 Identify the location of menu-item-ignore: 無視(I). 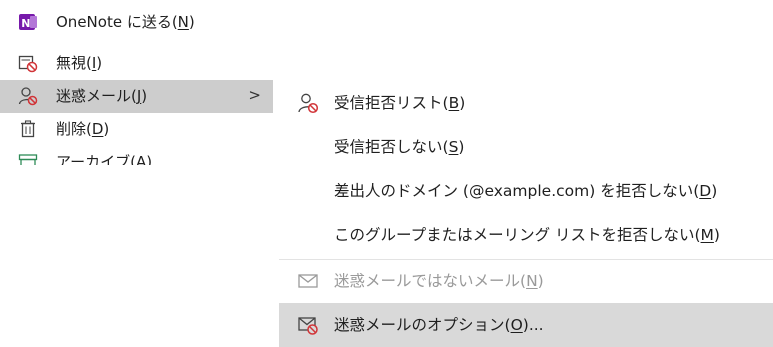
(136, 63).